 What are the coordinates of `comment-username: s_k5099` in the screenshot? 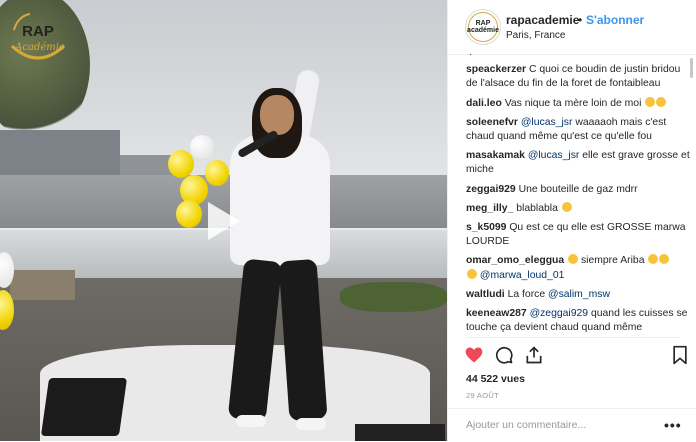 It's located at (486, 227).